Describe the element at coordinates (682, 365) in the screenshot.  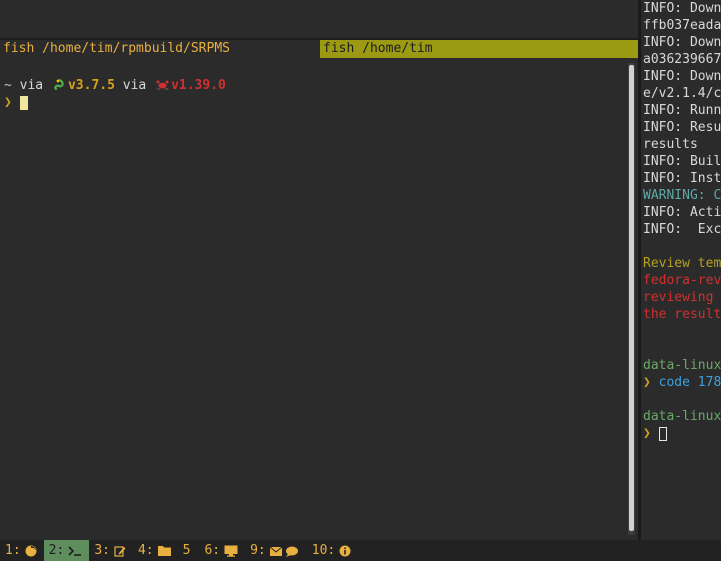
I see `output-line: data-linux` at that location.